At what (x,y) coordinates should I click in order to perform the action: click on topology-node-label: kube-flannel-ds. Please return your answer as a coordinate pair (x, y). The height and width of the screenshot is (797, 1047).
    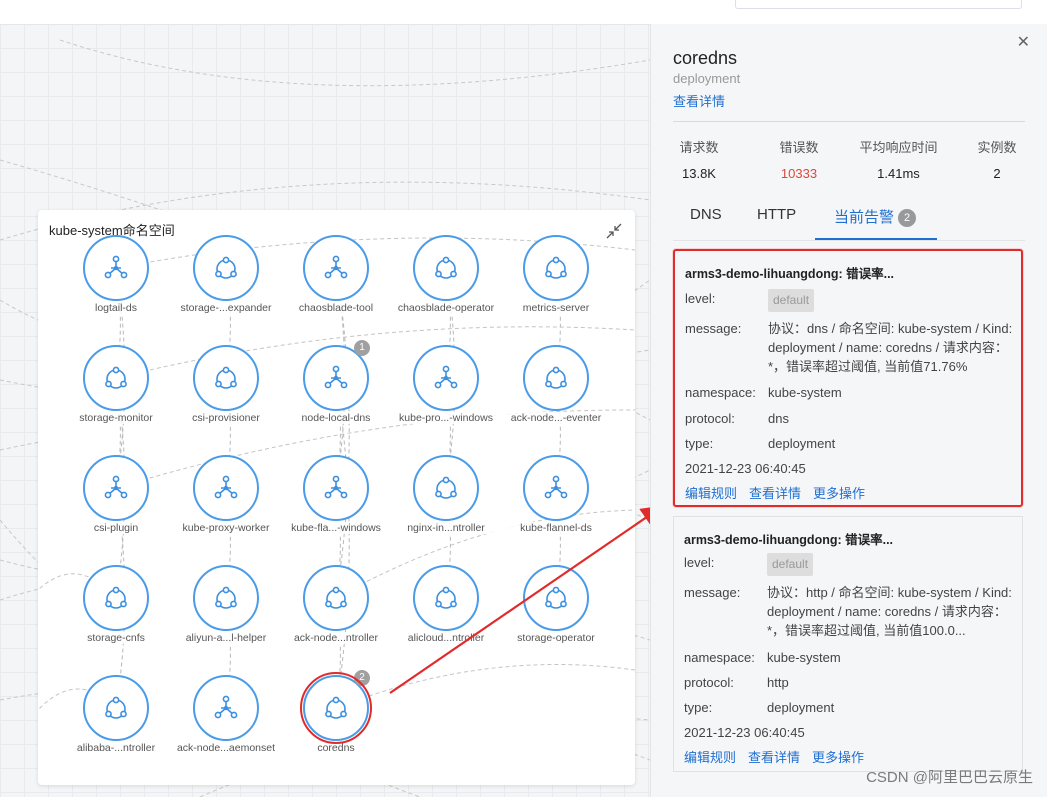
    Looking at the image, I should click on (556, 528).